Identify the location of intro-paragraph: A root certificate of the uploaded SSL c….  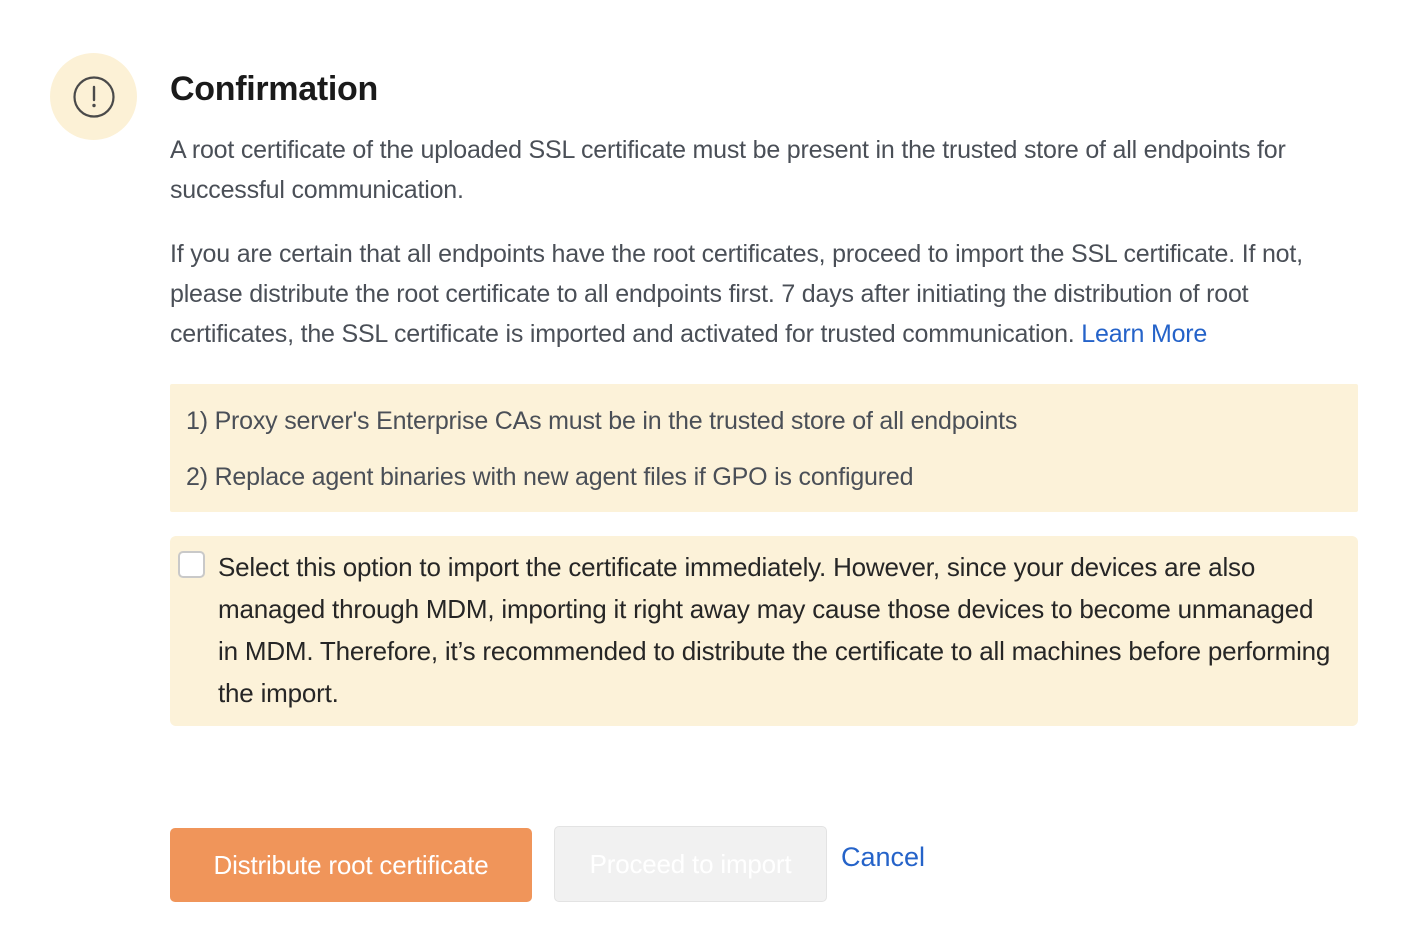
(728, 170).